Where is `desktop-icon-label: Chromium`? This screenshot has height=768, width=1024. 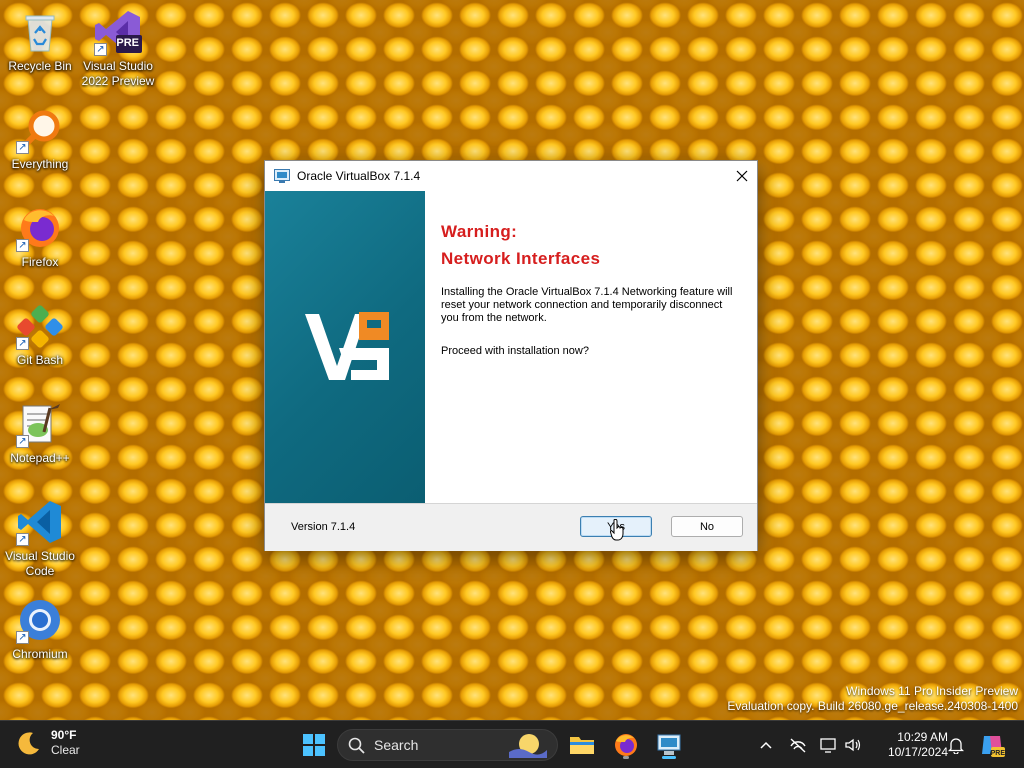 desktop-icon-label: Chromium is located at coordinates (40, 654).